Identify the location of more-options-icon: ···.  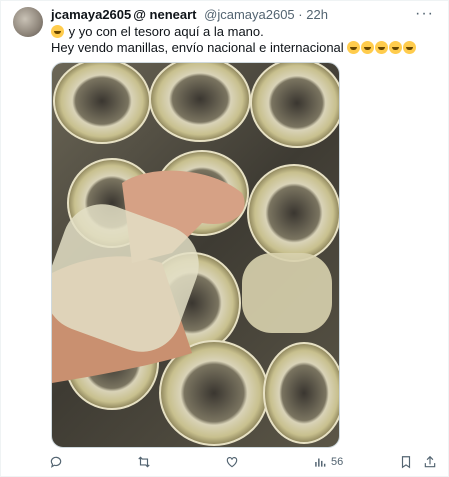
(424, 14).